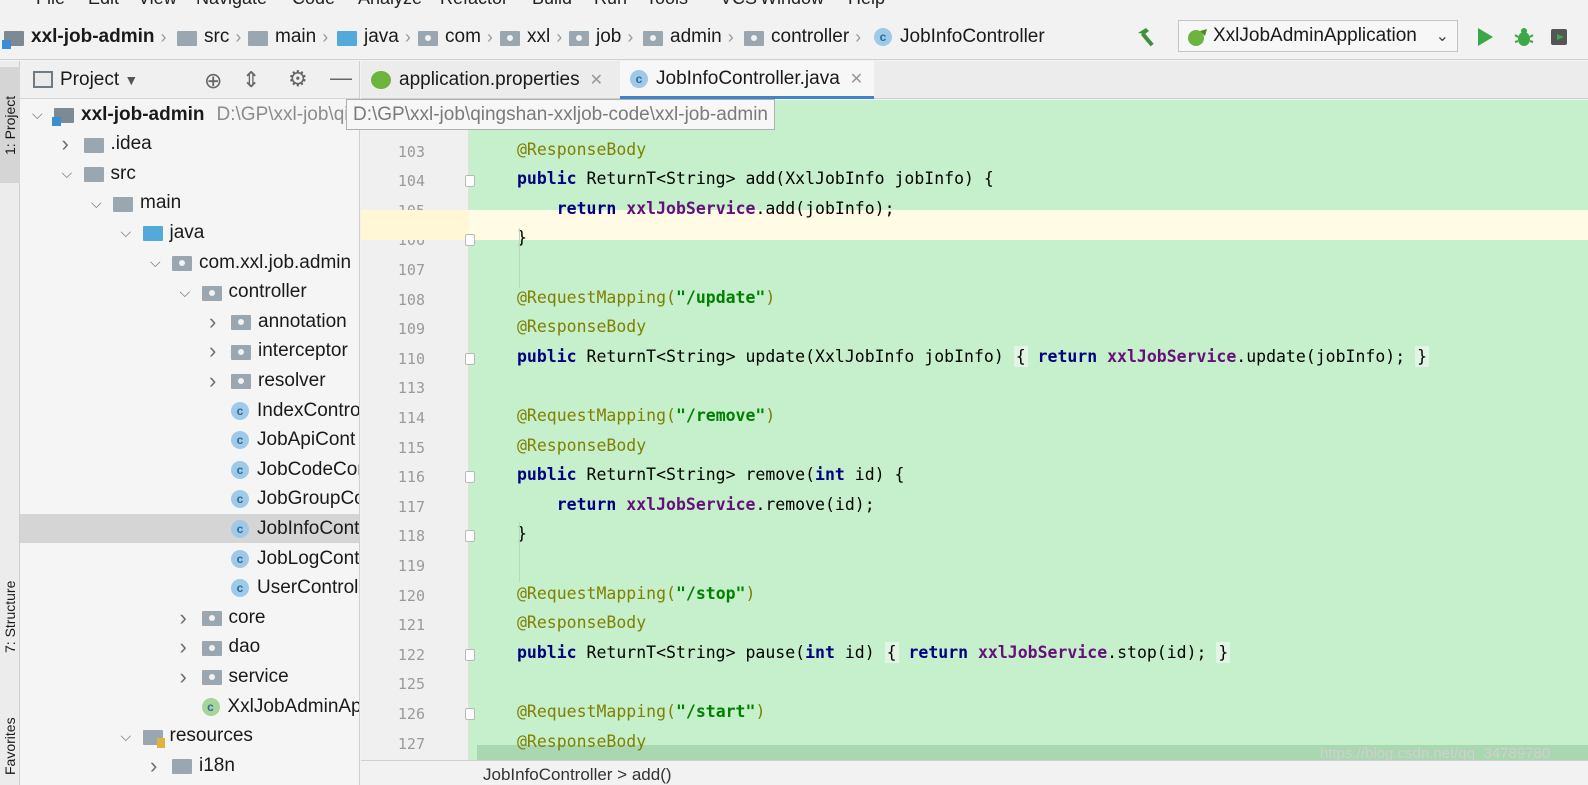 This screenshot has height=785, width=1588. Describe the element at coordinates (531, 37) in the screenshot. I see `breadcrumb-xxl: xxl ›` at that location.